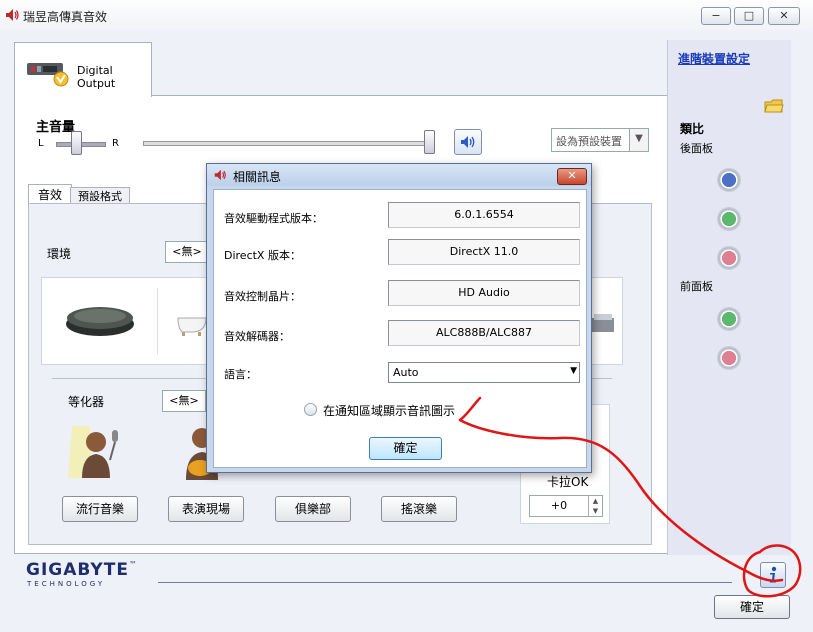 This screenshot has width=813, height=632. What do you see at coordinates (257, 336) in the screenshot?
I see `audio-codec-label: 音效解碼器：` at bounding box center [257, 336].